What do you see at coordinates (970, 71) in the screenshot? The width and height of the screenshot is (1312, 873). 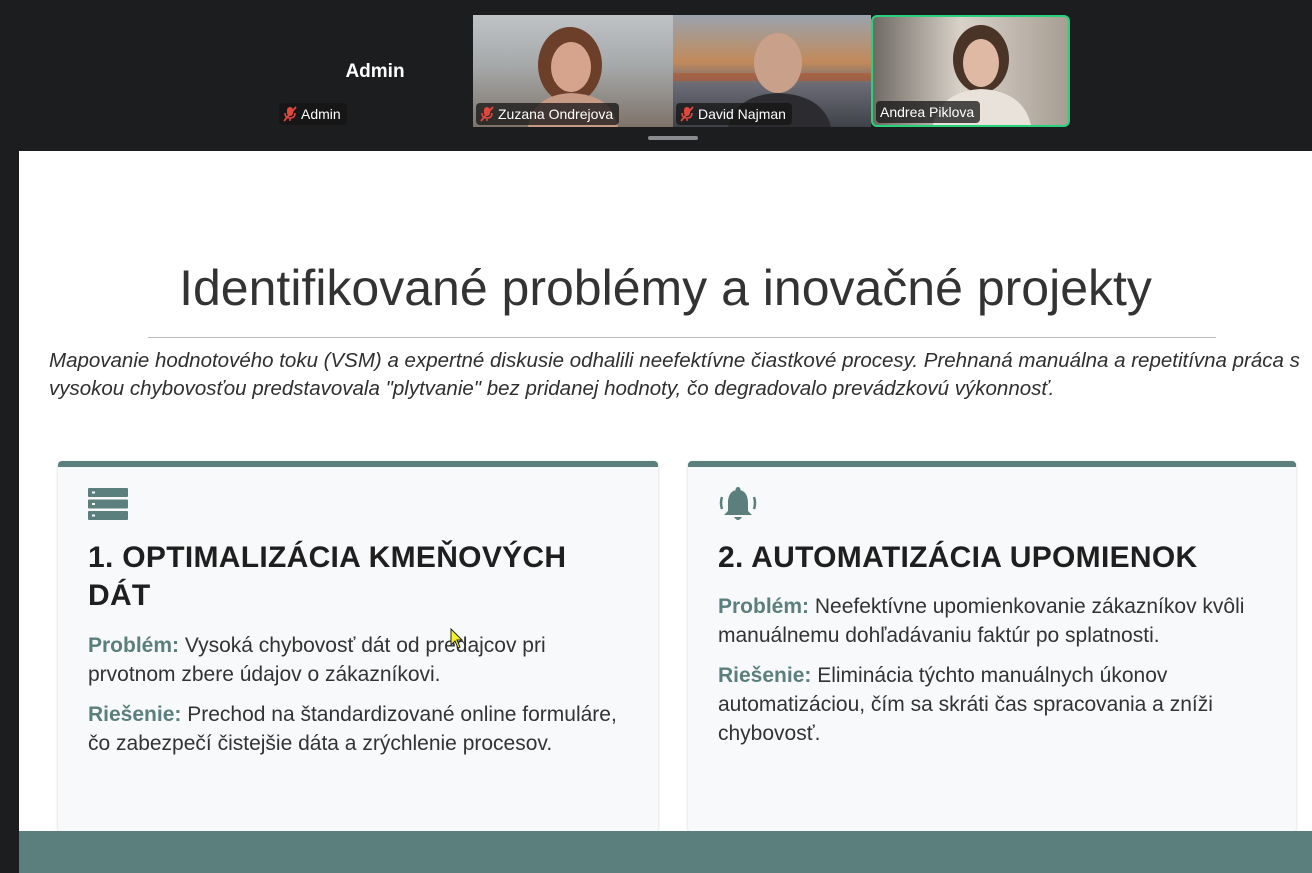 I see `participant-tile-andrea: Andrea Piklova` at bounding box center [970, 71].